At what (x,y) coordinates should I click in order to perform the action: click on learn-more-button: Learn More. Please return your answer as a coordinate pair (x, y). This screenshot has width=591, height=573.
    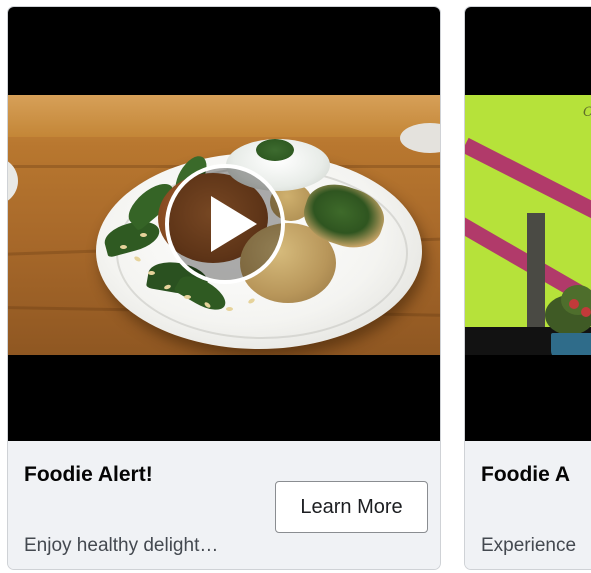
    Looking at the image, I should click on (351, 507).